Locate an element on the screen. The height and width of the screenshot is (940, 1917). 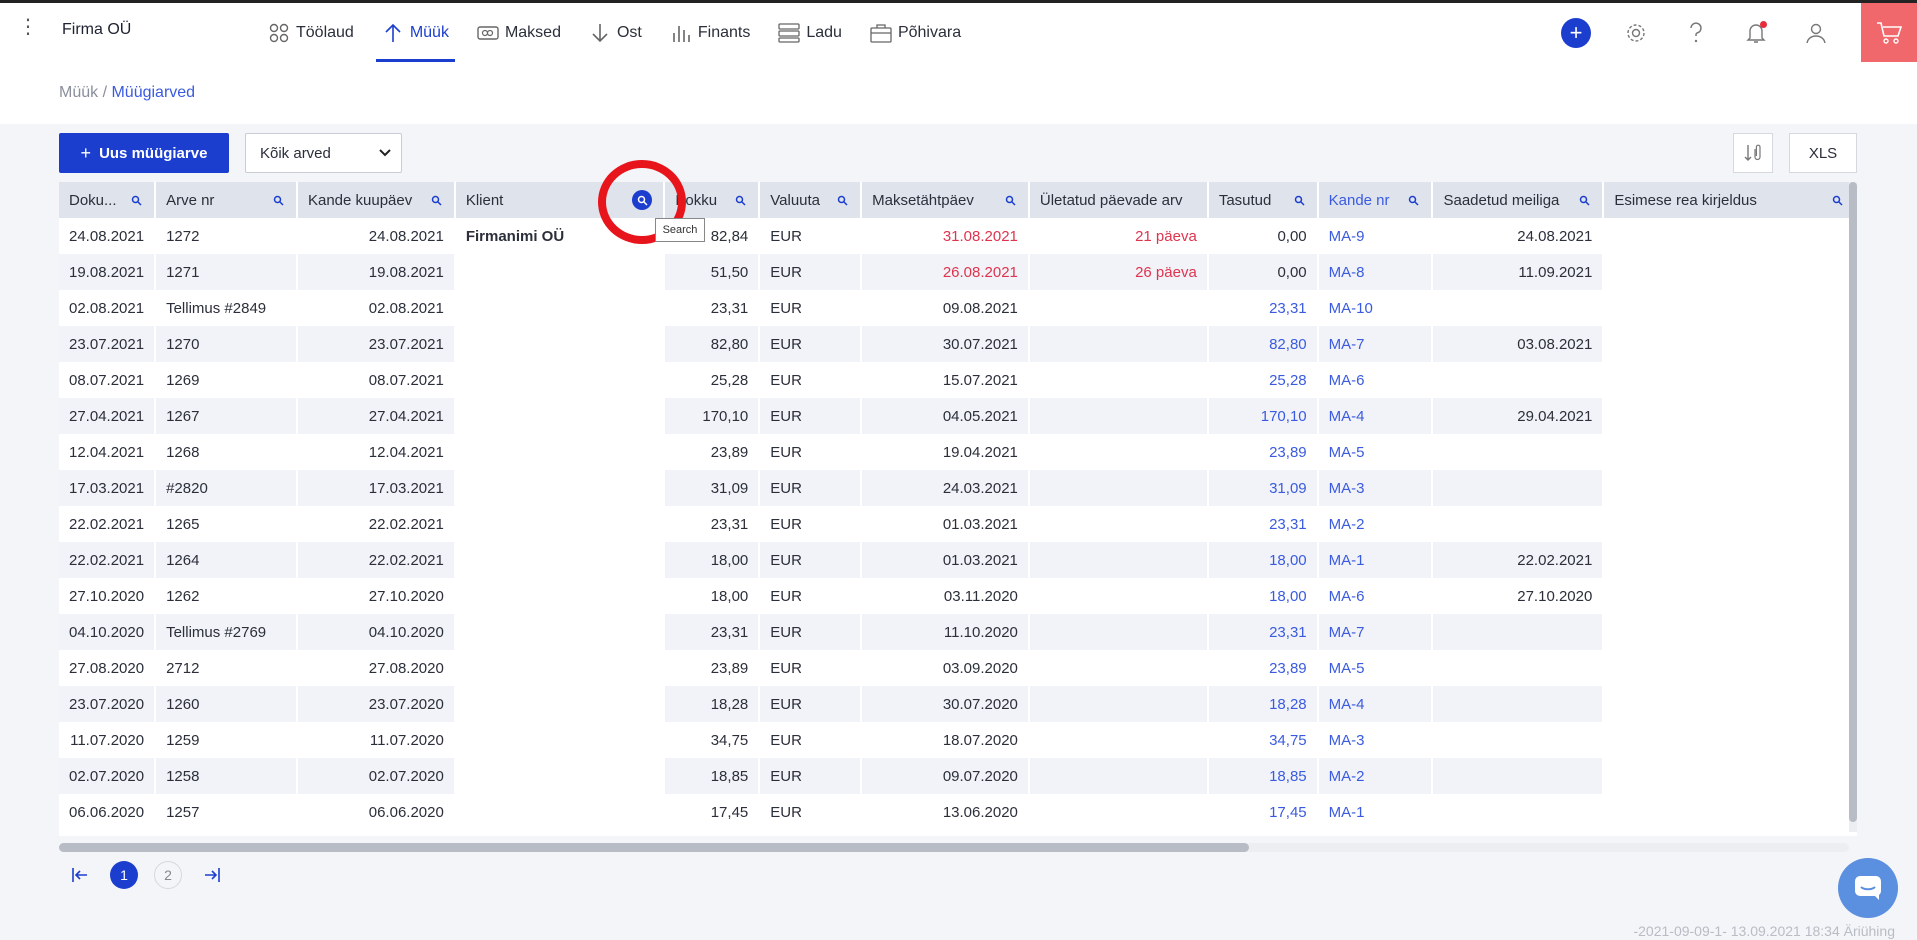
nav-item-finants: Finants is located at coordinates (710, 32).